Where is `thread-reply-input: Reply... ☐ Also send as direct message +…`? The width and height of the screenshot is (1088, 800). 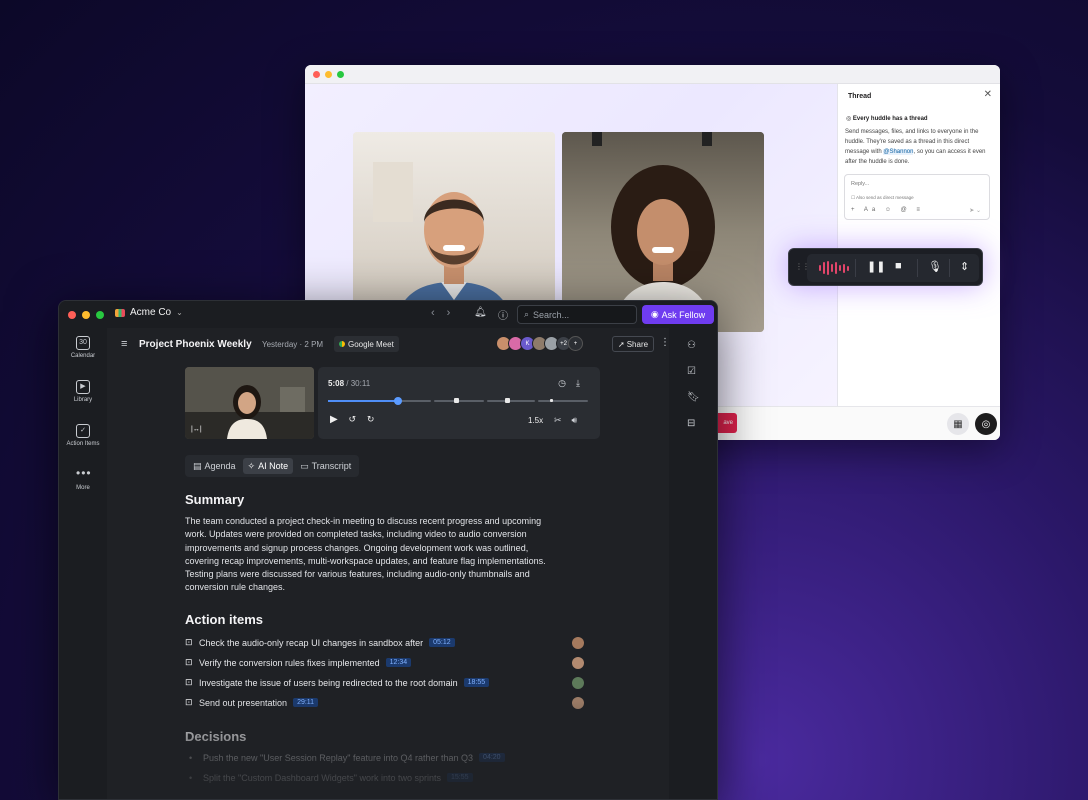
thread-reply-input: Reply... ☐ Also send as direct message +… is located at coordinates (917, 197).